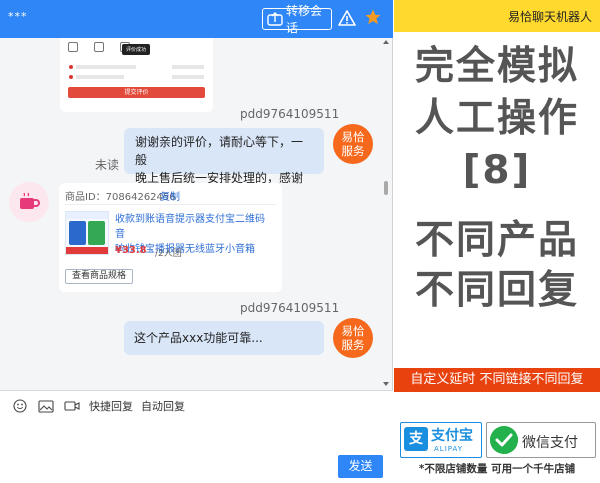 The image size is (600, 483). Describe the element at coordinates (360, 466) in the screenshot. I see `send-button: 发送` at that location.